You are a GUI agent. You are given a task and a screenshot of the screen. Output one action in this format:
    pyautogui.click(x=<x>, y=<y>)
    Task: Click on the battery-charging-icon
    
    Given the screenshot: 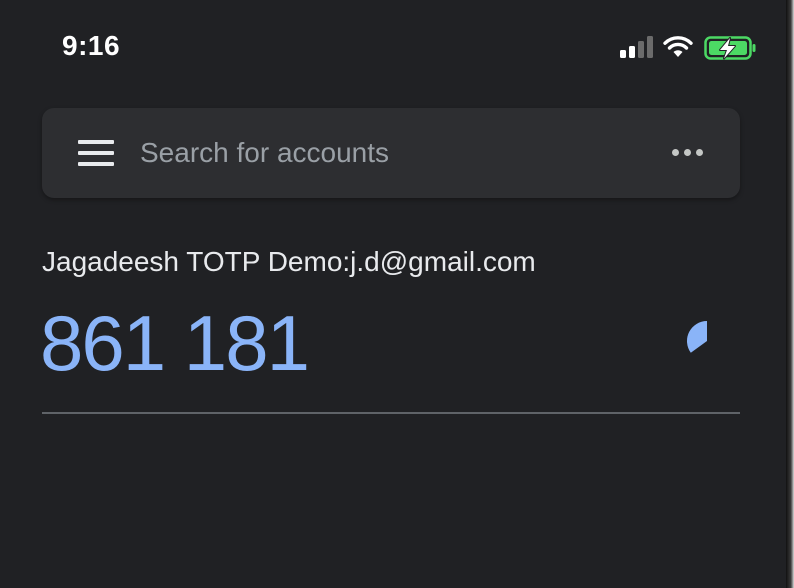 What is the action you would take?
    pyautogui.click(x=730, y=48)
    